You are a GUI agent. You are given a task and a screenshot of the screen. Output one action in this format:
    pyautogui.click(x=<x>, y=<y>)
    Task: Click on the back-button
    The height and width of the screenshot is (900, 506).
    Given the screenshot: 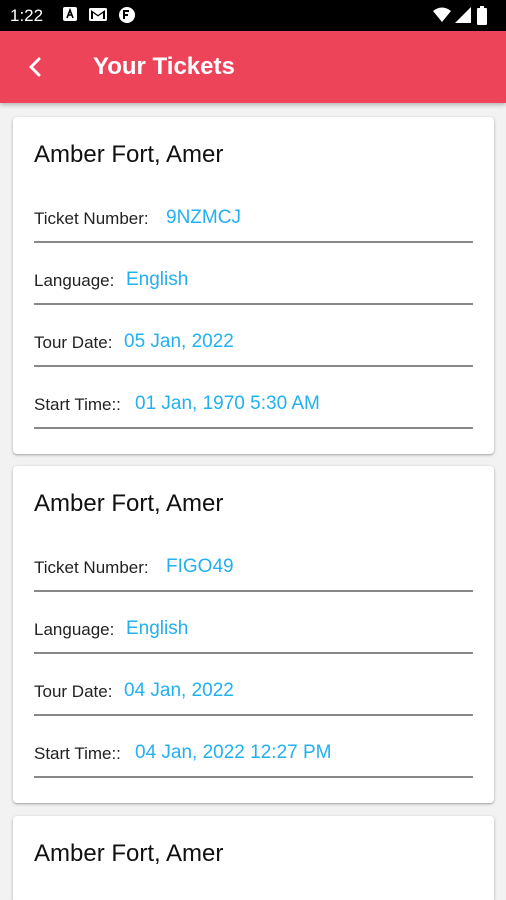 What is the action you would take?
    pyautogui.click(x=36, y=67)
    